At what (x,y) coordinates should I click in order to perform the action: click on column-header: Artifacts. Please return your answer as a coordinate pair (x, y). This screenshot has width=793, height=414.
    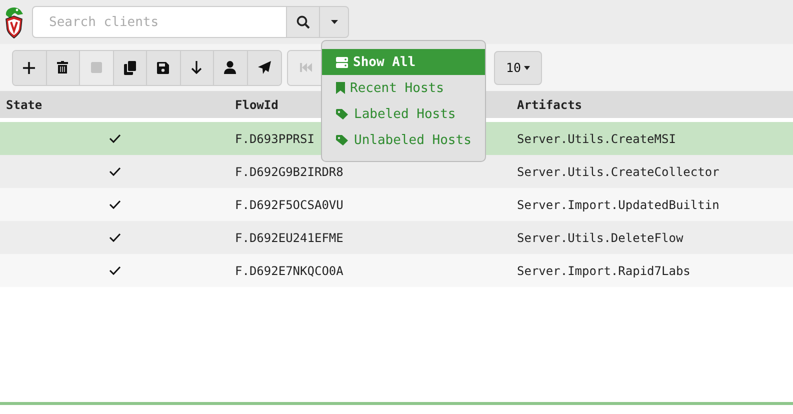
    Looking at the image, I should click on (549, 105).